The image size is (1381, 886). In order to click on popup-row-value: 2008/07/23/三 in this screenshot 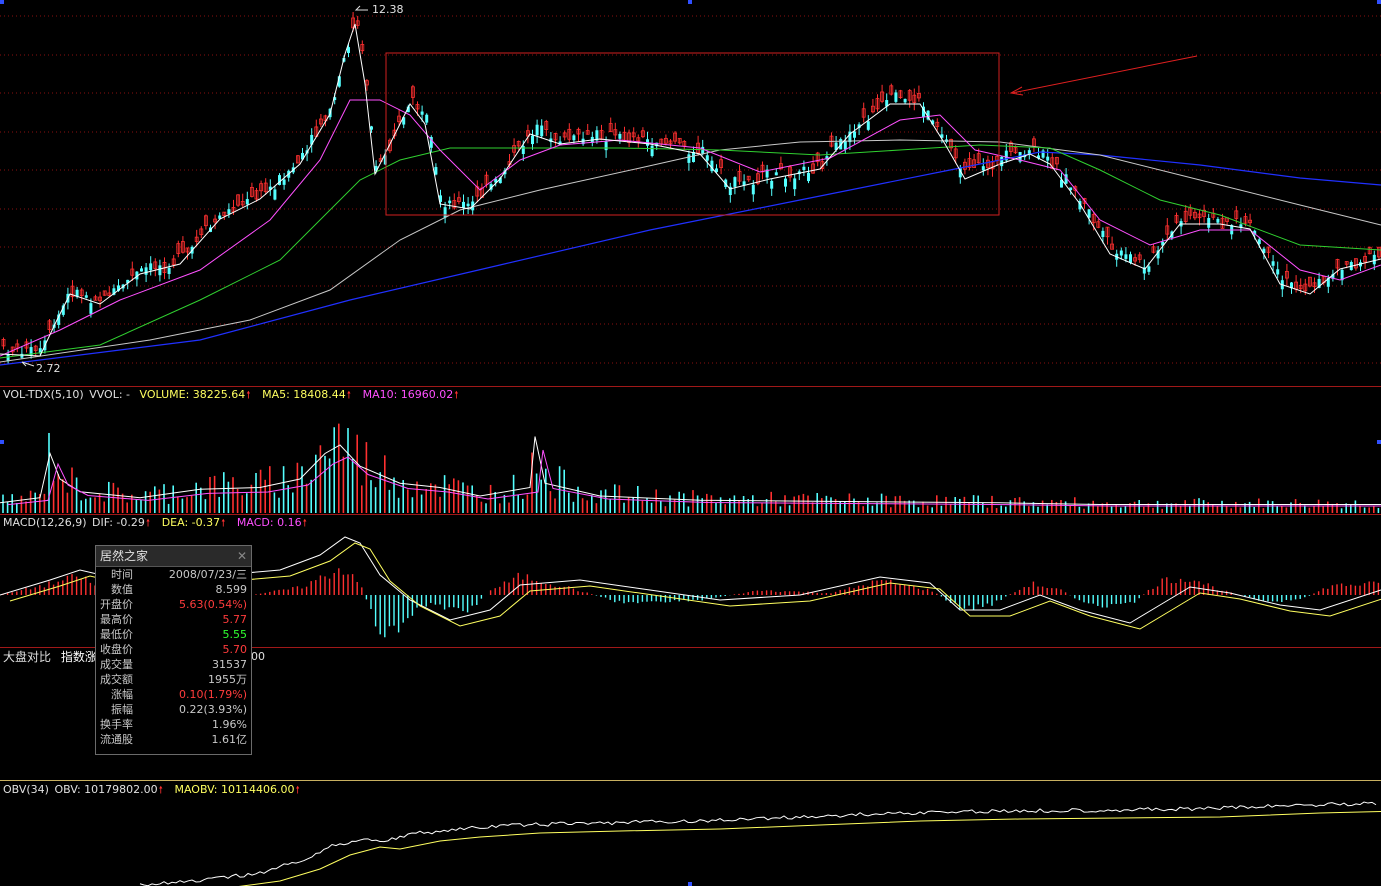, I will do `click(207, 574)`.